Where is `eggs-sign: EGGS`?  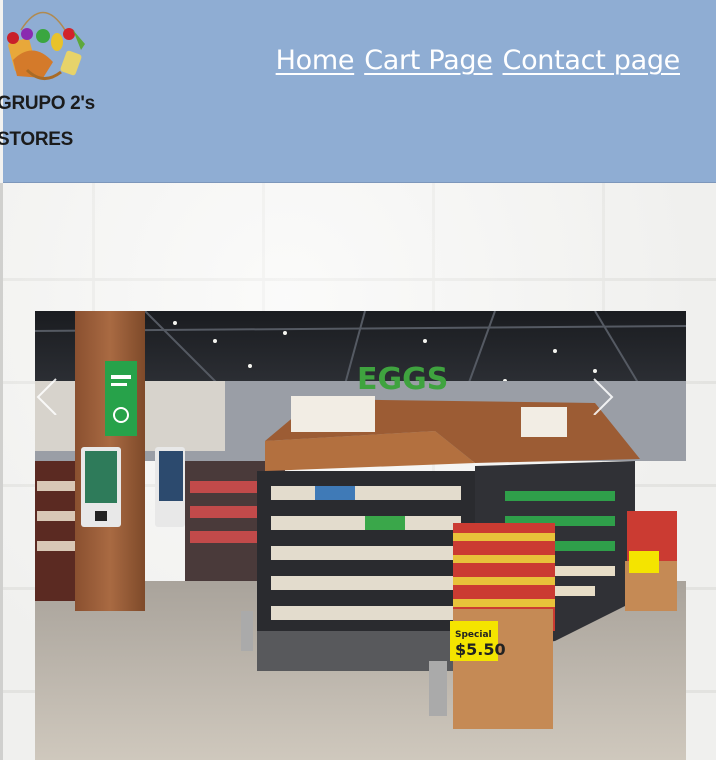 eggs-sign: EGGS is located at coordinates (402, 379).